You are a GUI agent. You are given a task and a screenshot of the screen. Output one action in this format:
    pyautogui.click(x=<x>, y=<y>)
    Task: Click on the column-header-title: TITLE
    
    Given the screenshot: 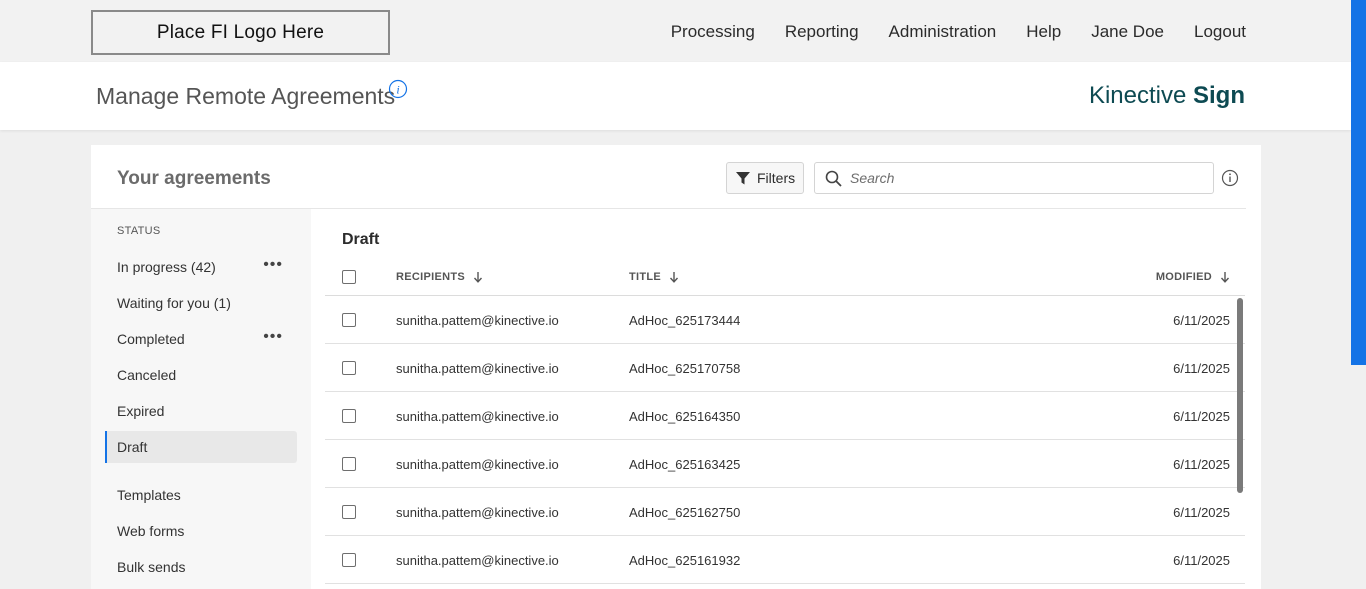 What is the action you would take?
    pyautogui.click(x=654, y=277)
    